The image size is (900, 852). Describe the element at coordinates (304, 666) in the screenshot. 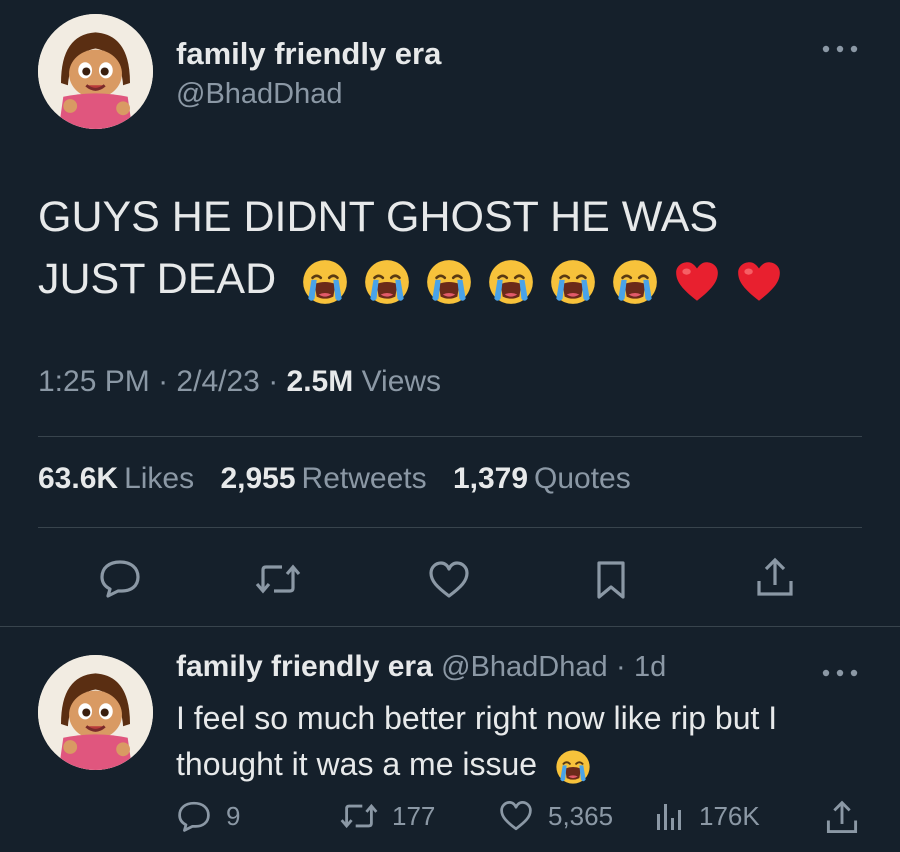

I see `reply-author-name: family friendly era` at that location.